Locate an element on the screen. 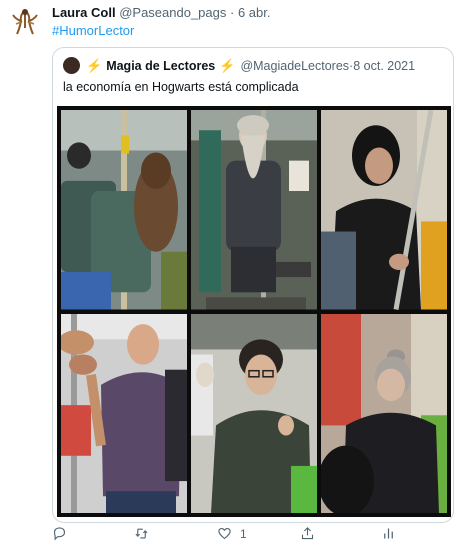 The image size is (460, 545). analytics-icon is located at coordinates (388, 533).